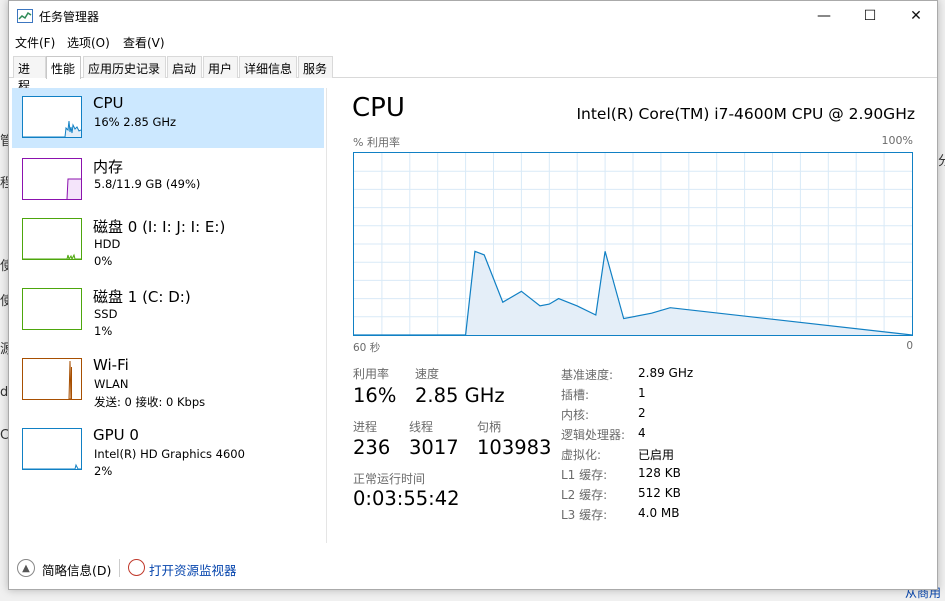  Describe the element at coordinates (136, 567) in the screenshot. I see `resource-monitor-icon` at that location.